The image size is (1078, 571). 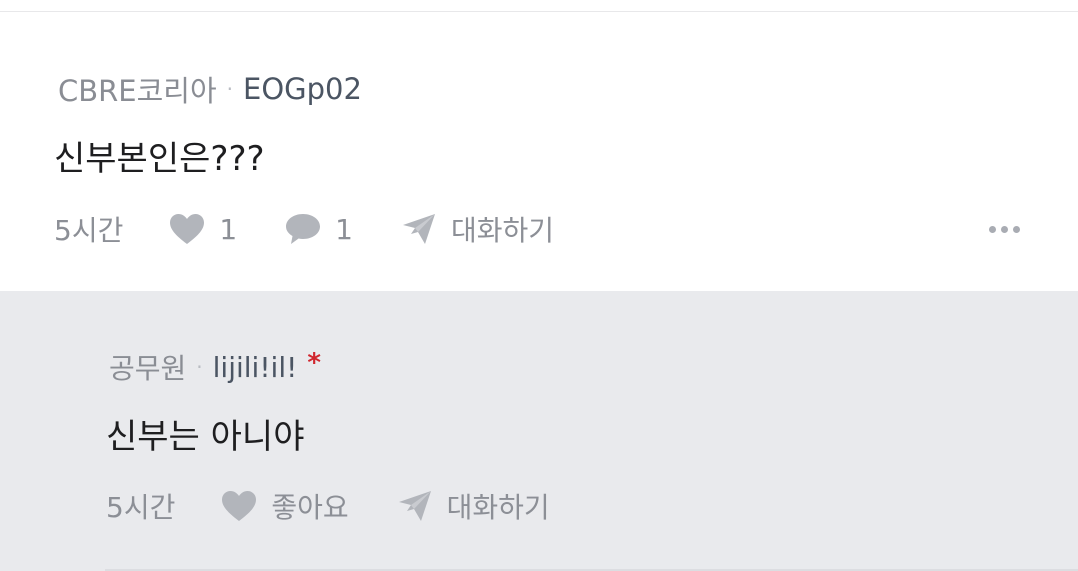 What do you see at coordinates (344, 229) in the screenshot?
I see `reply-count: 1` at bounding box center [344, 229].